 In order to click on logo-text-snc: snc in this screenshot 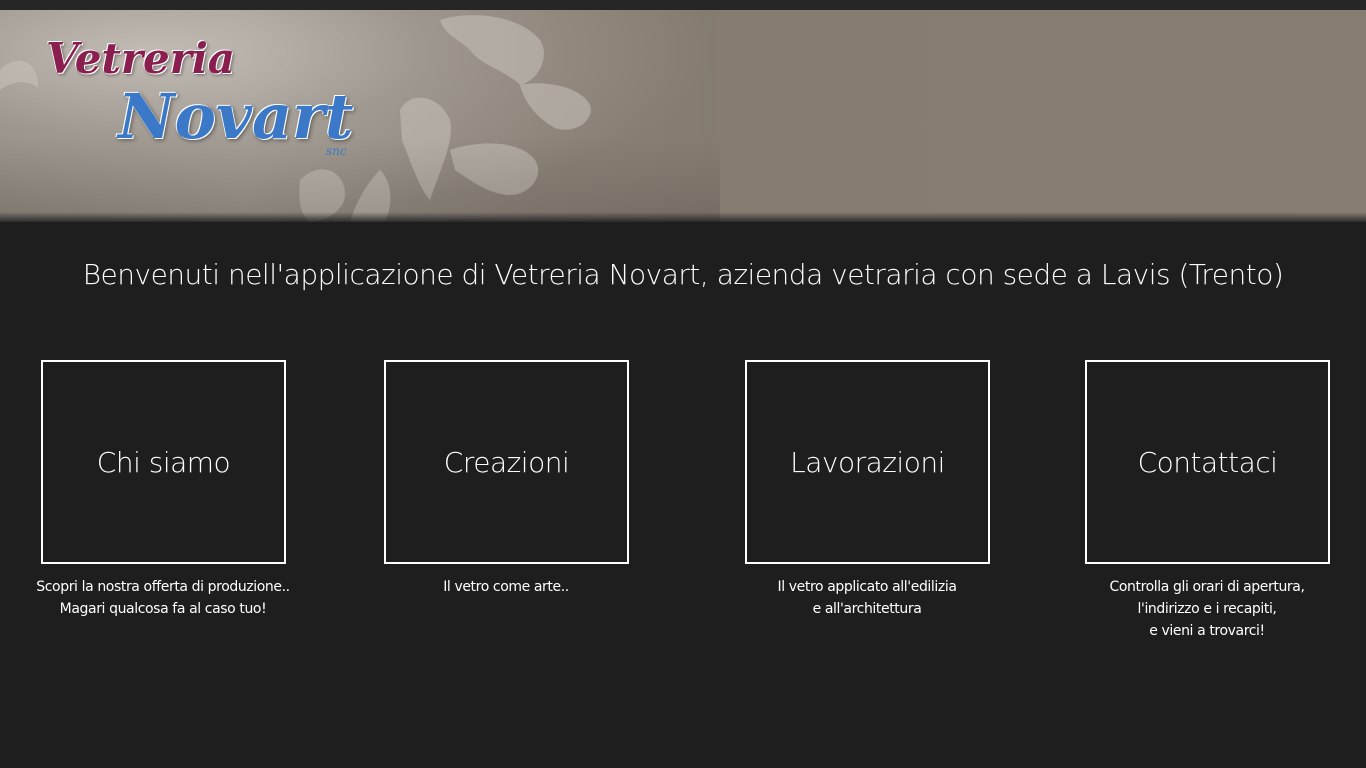, I will do `click(336, 151)`.